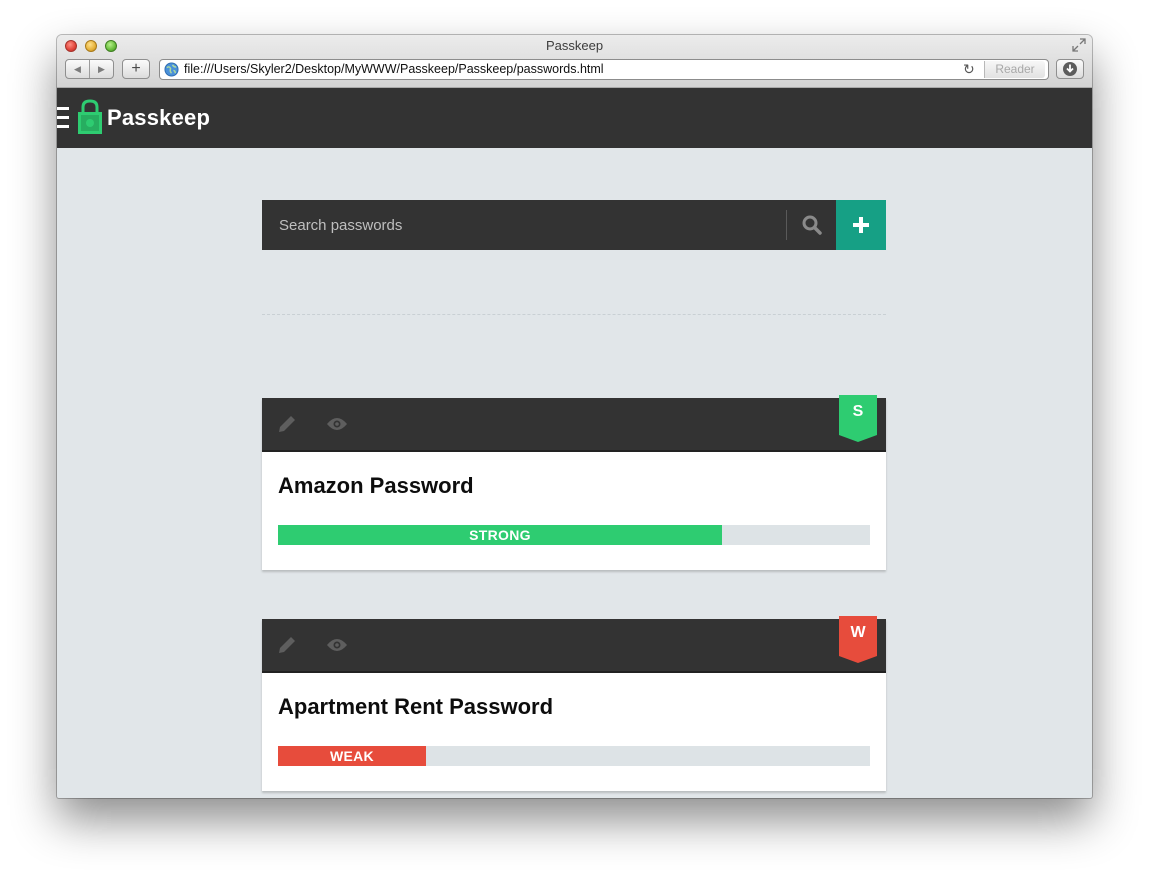 The image size is (1149, 877). I want to click on add-tab-button: +, so click(136, 69).